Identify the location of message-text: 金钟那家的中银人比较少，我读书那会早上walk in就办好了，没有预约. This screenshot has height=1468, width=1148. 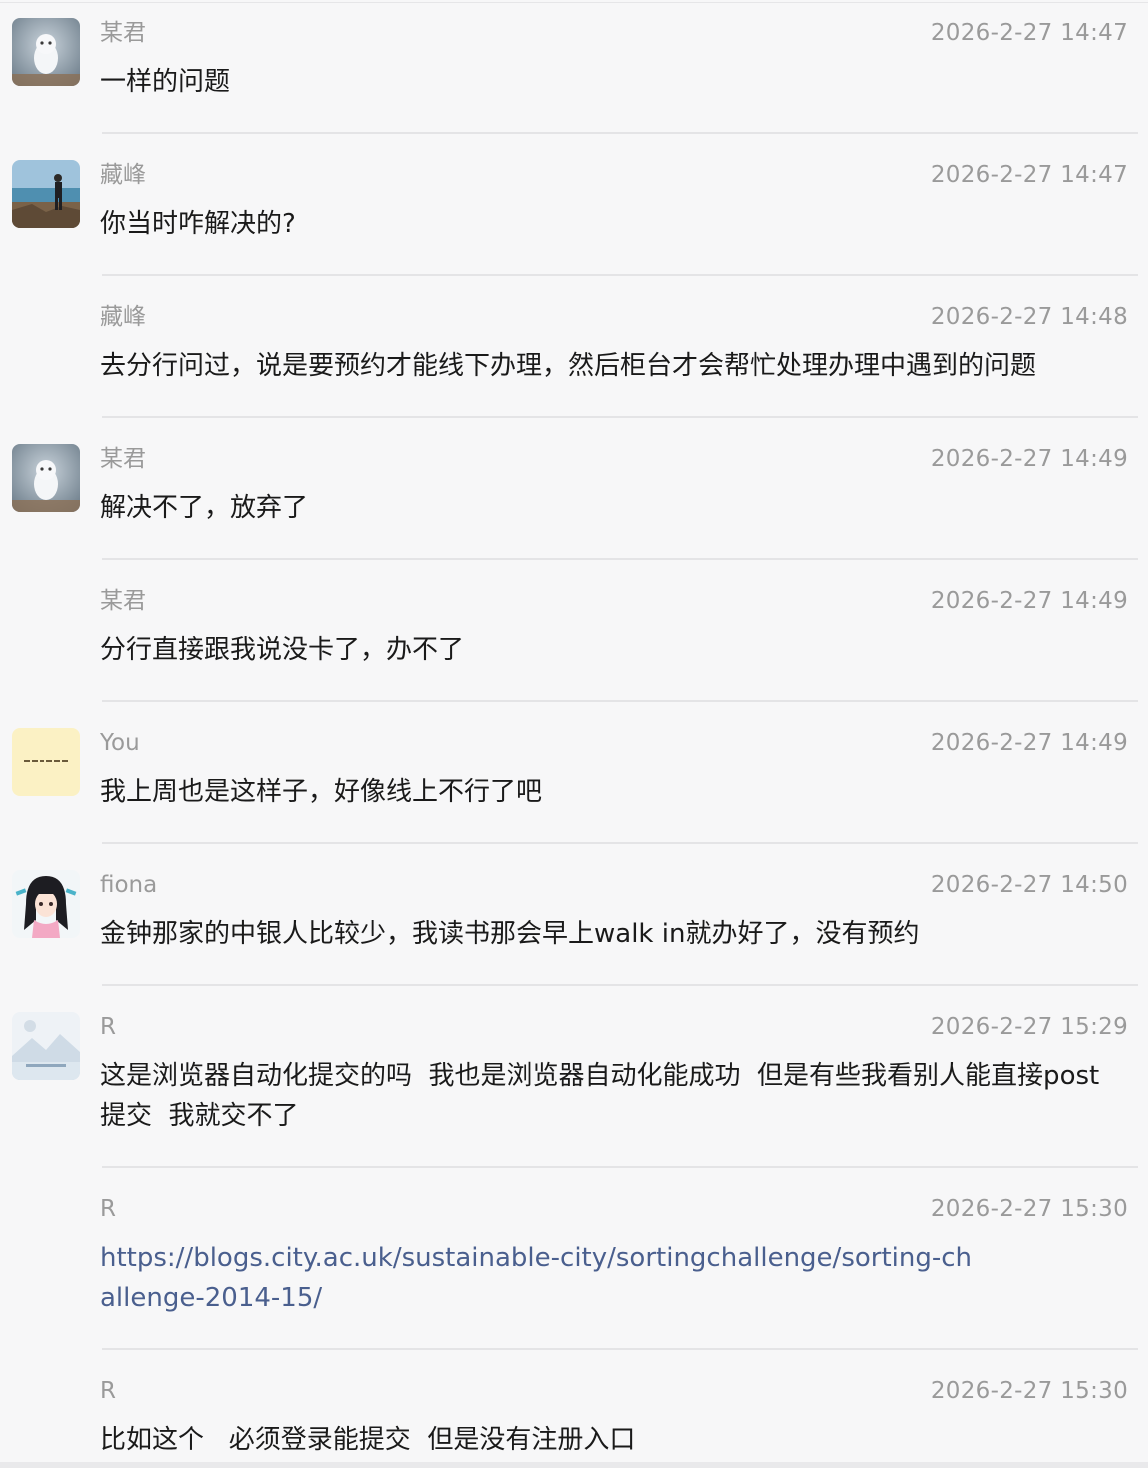
(510, 934).